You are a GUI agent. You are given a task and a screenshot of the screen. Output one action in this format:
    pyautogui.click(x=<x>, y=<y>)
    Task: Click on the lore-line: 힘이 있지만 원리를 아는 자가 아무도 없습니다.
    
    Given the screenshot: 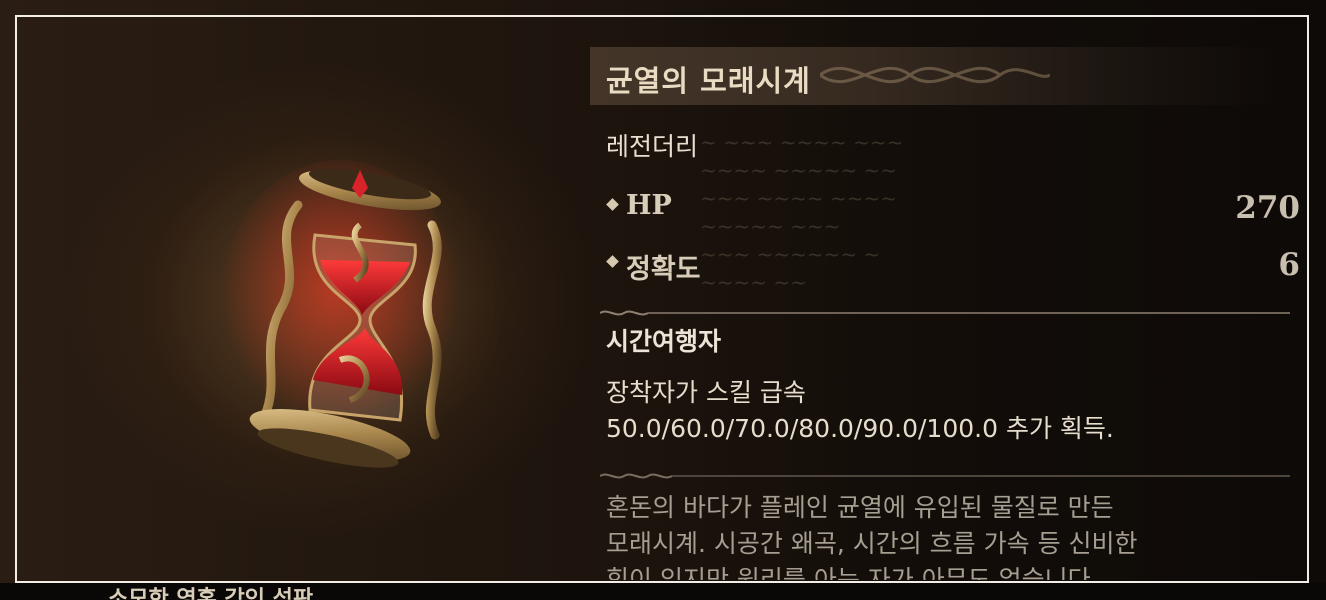 What is the action you would take?
    pyautogui.click(x=852, y=572)
    